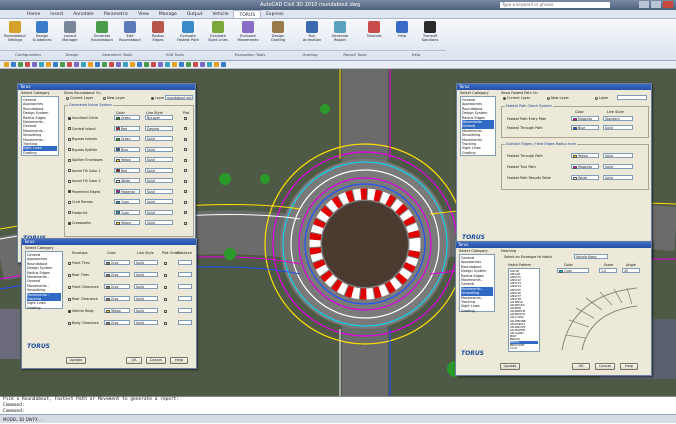 The image size is (676, 424). What do you see at coordinates (218, 35) in the screenshot?
I see `ribbon-button-evaluate-sight-lines: Evaluate Sight Lines` at bounding box center [218, 35].